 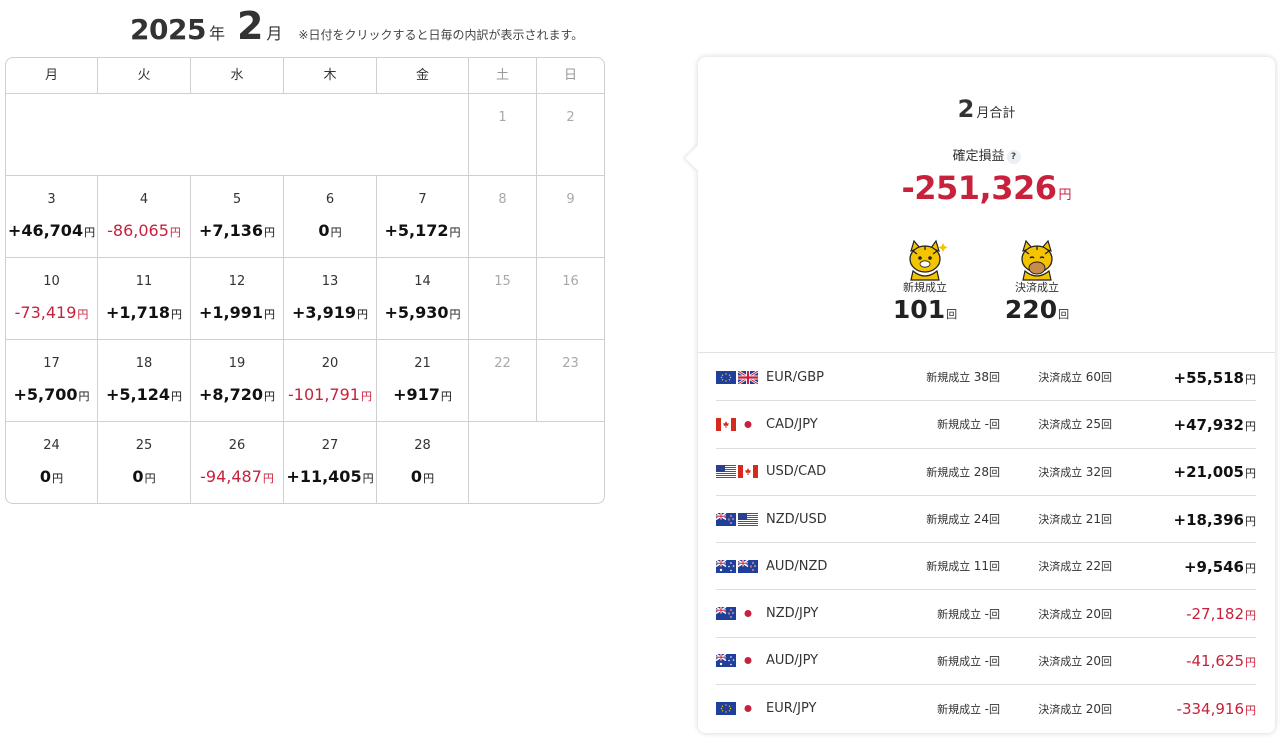 What do you see at coordinates (570, 381) in the screenshot?
I see `day-cell-23: 23` at bounding box center [570, 381].